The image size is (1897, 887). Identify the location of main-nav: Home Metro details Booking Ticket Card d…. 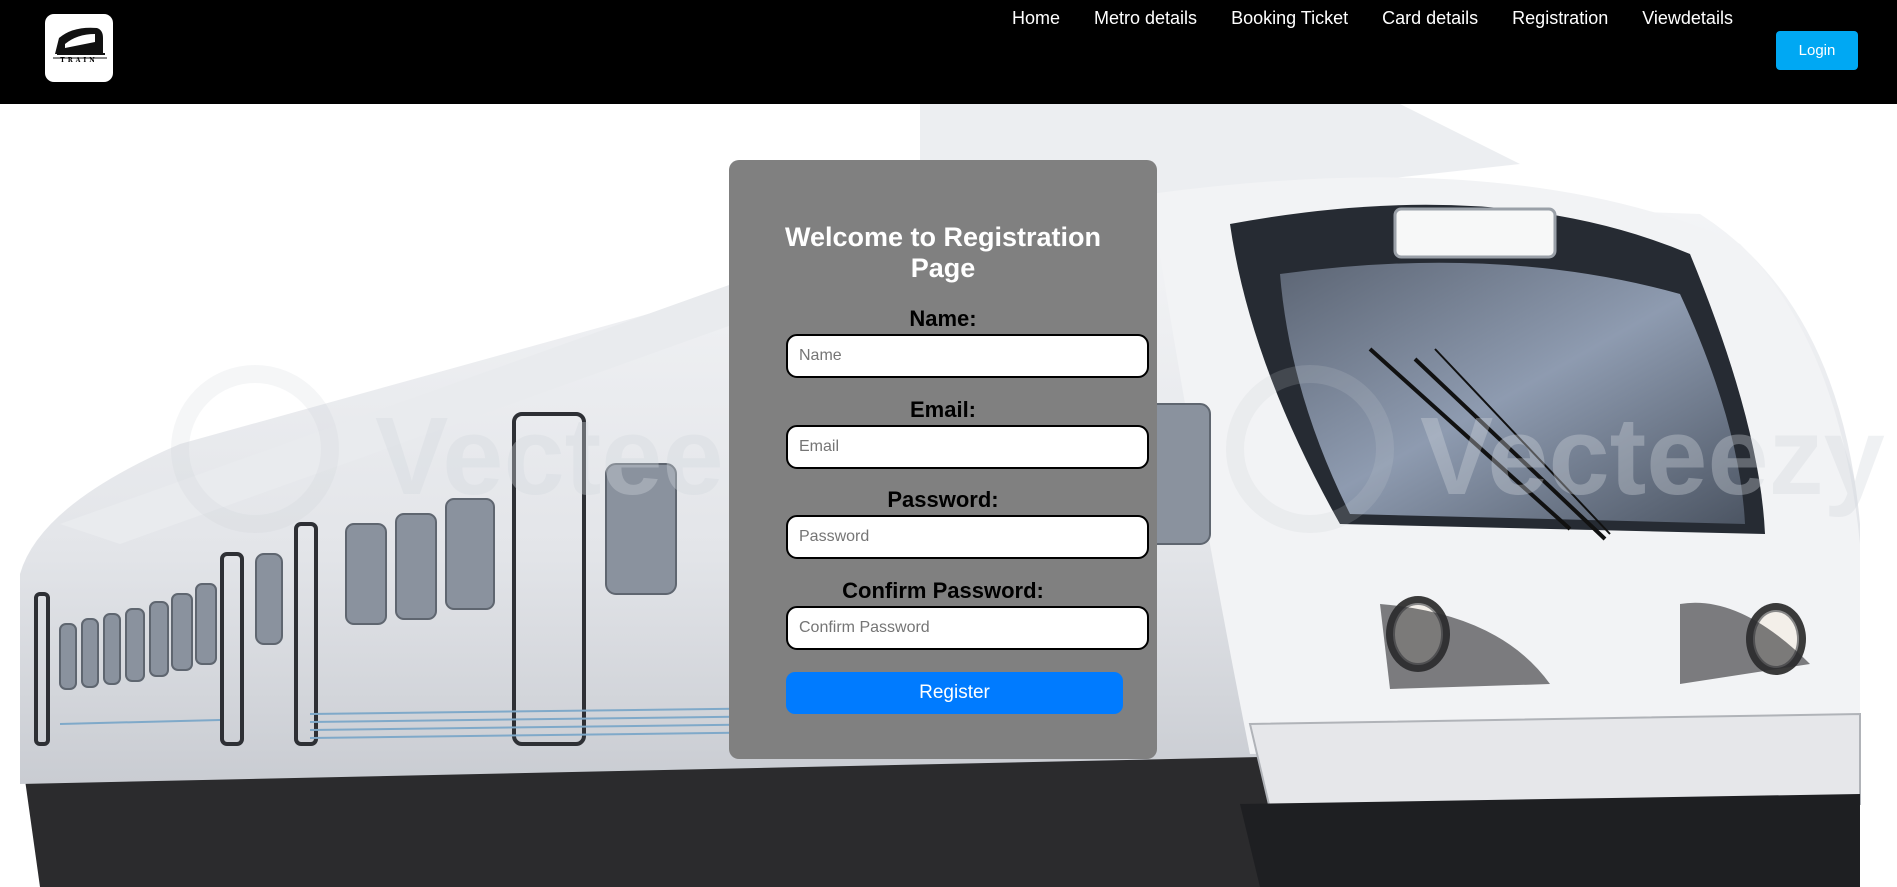
(1389, 18).